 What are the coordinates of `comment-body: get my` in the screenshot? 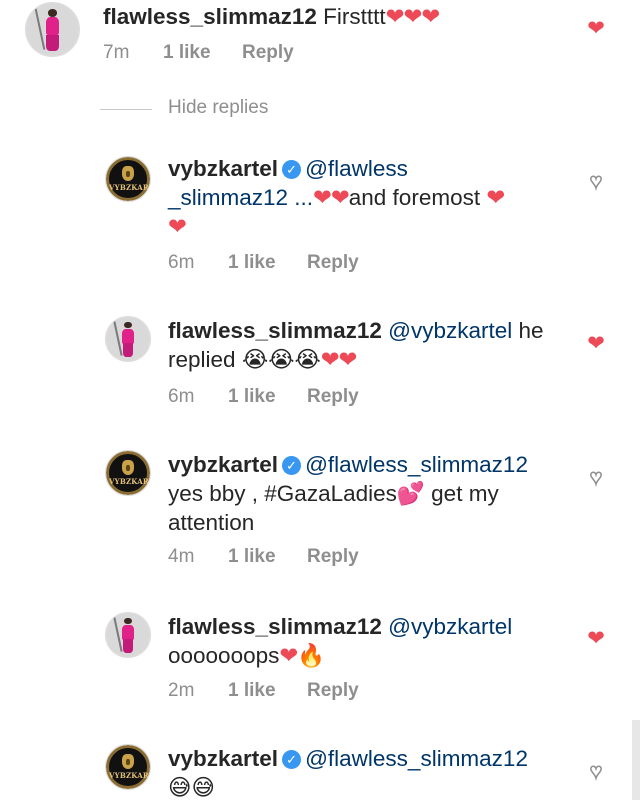 It's located at (465, 493).